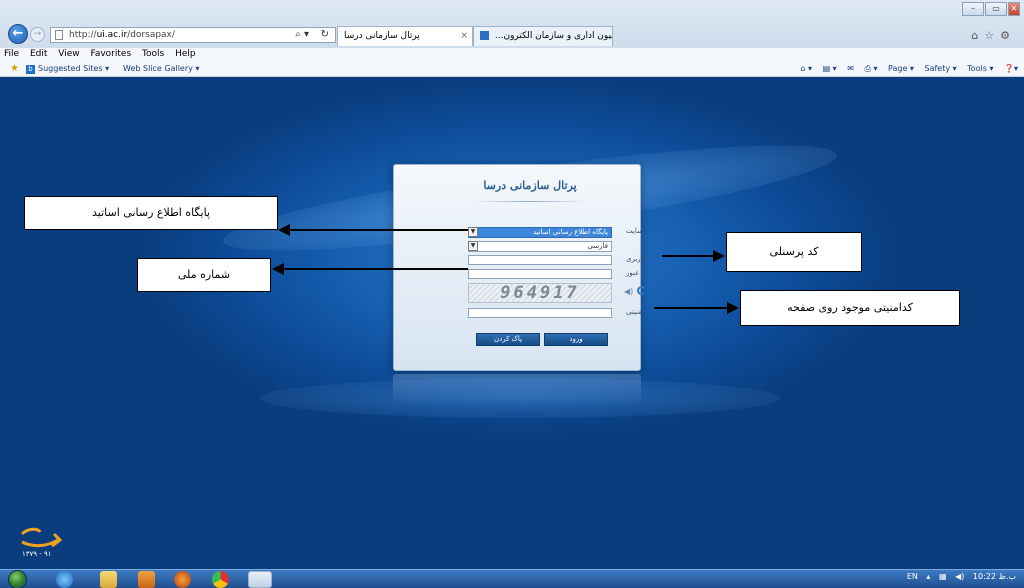 Image resolution: width=1024 pixels, height=588 pixels. What do you see at coordinates (540, 293) in the screenshot?
I see `captcha-image: 964917` at bounding box center [540, 293].